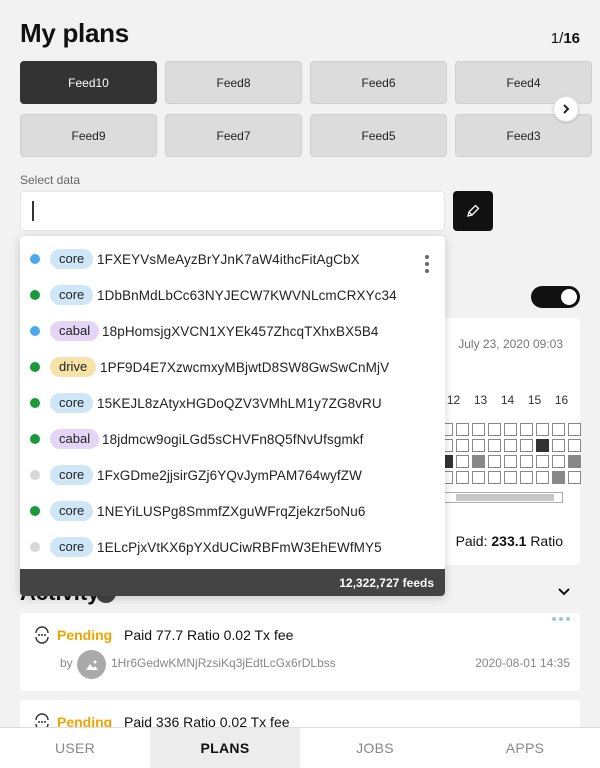 The image size is (600, 768). Describe the element at coordinates (66, 663) in the screenshot. I see `by-label: by` at that location.